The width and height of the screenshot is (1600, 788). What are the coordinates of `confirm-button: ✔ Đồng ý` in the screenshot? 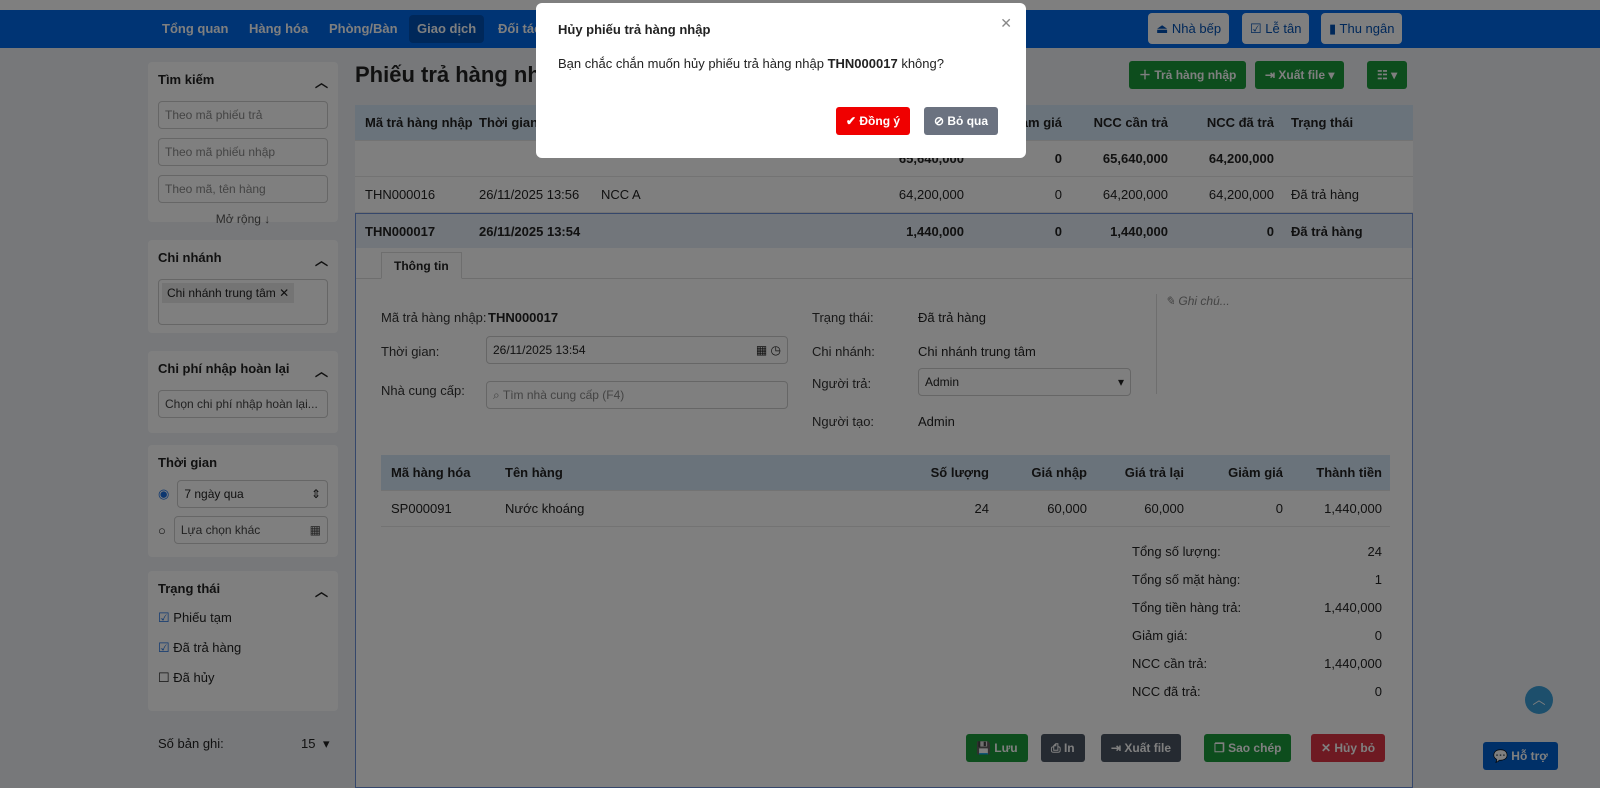 It's located at (873, 121).